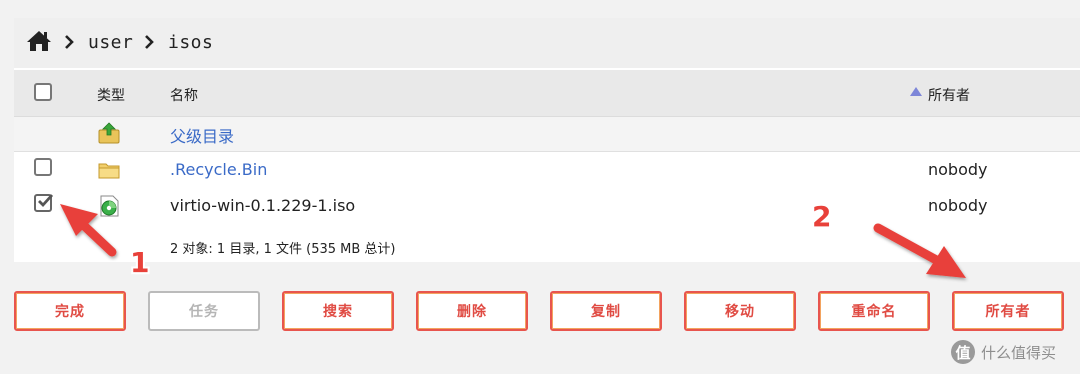 The width and height of the screenshot is (1080, 374). I want to click on copy-button: 复制, so click(606, 311).